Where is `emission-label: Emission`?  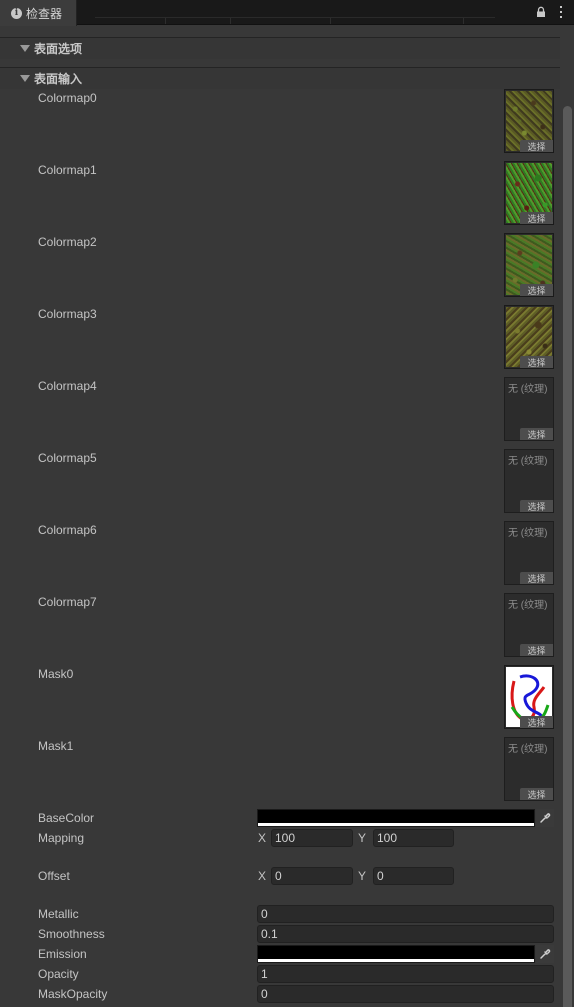
emission-label: Emission is located at coordinates (62, 954).